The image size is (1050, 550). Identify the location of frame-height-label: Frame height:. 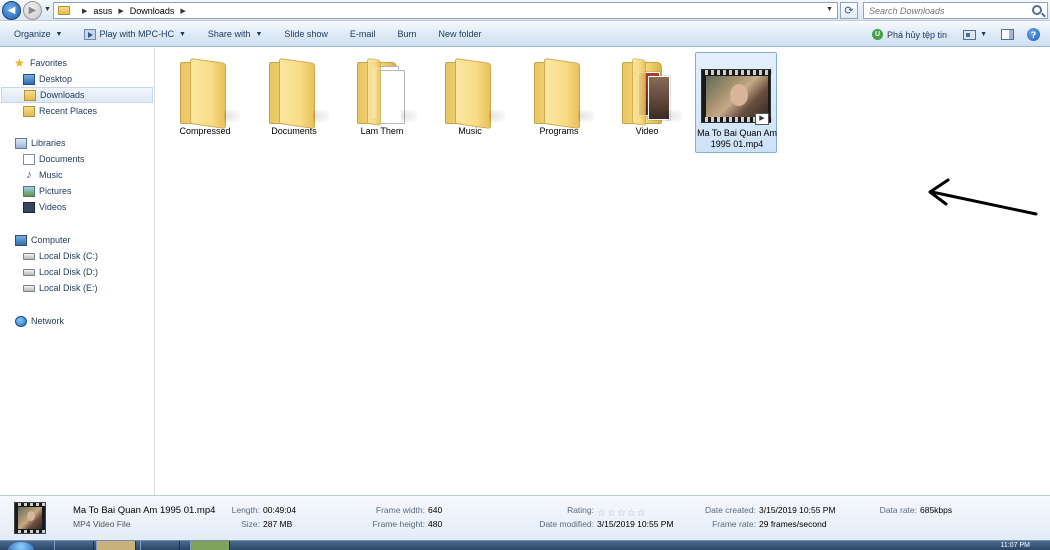
(398, 524).